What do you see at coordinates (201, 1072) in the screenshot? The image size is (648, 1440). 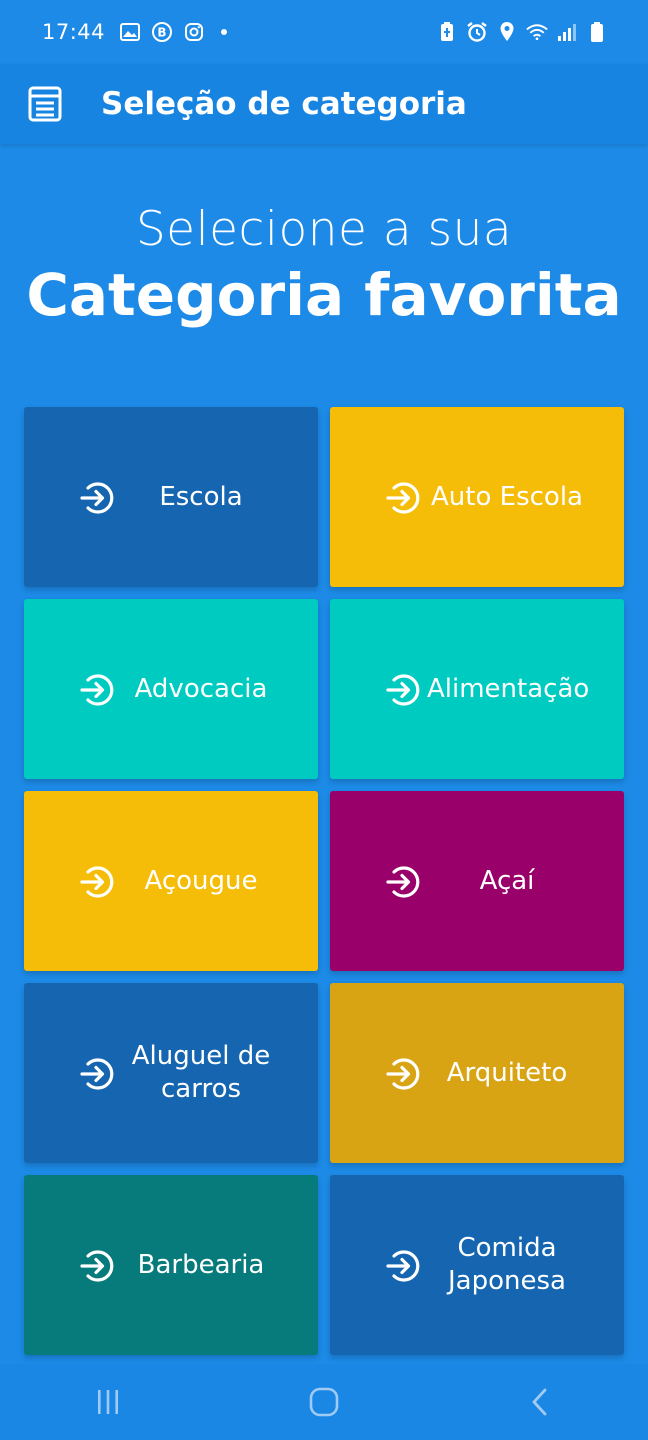 I see `category-label: Aluguel de carros` at bounding box center [201, 1072].